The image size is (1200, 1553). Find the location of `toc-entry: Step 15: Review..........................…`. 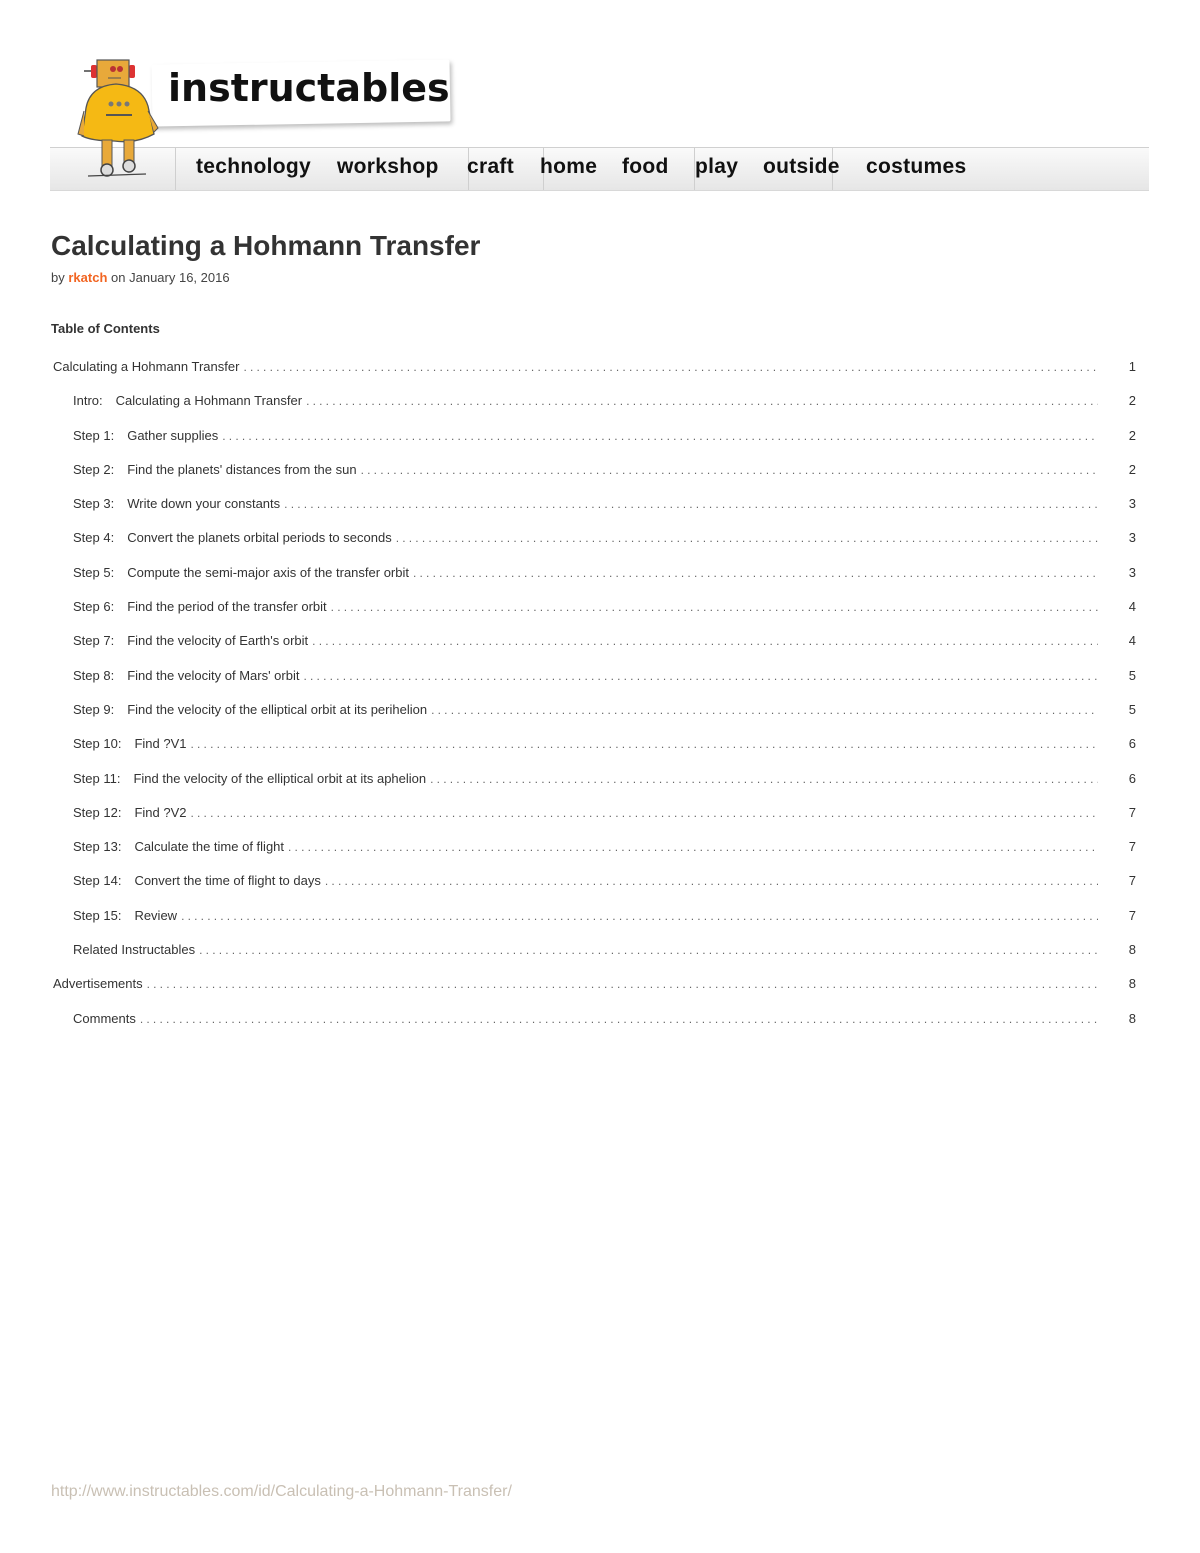

toc-entry: Step 15: Review..........................… is located at coordinates (594, 924).